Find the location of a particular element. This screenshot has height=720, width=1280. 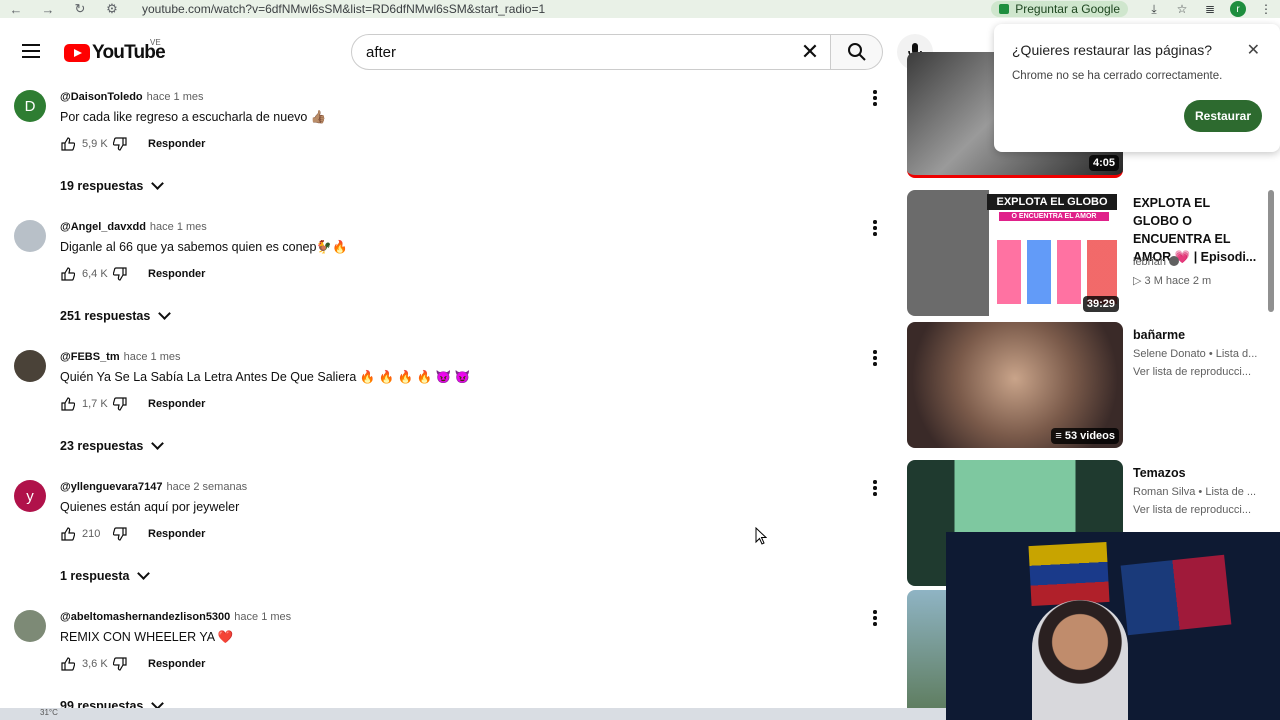

avatar: y is located at coordinates (30, 496).